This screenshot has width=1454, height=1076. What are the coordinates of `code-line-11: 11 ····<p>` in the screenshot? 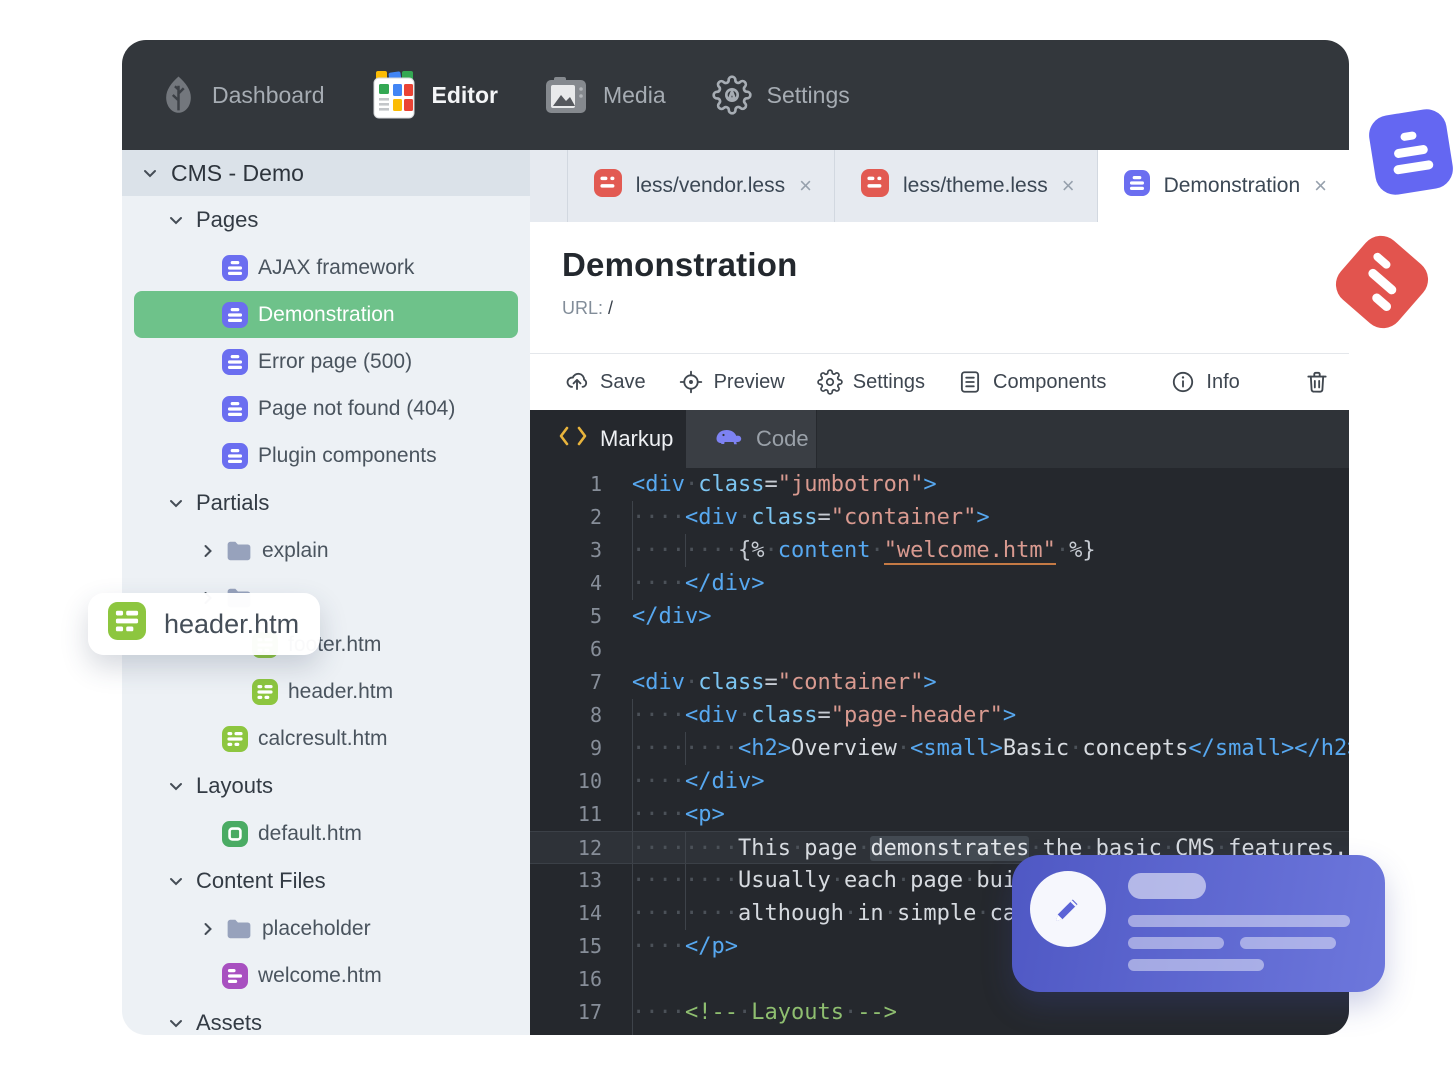 It's located at (939, 814).